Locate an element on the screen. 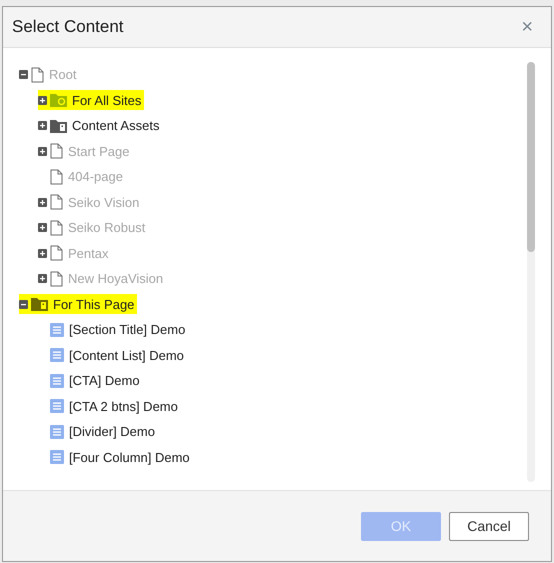 The height and width of the screenshot is (563, 554). dialog-title: Select Content is located at coordinates (68, 27).